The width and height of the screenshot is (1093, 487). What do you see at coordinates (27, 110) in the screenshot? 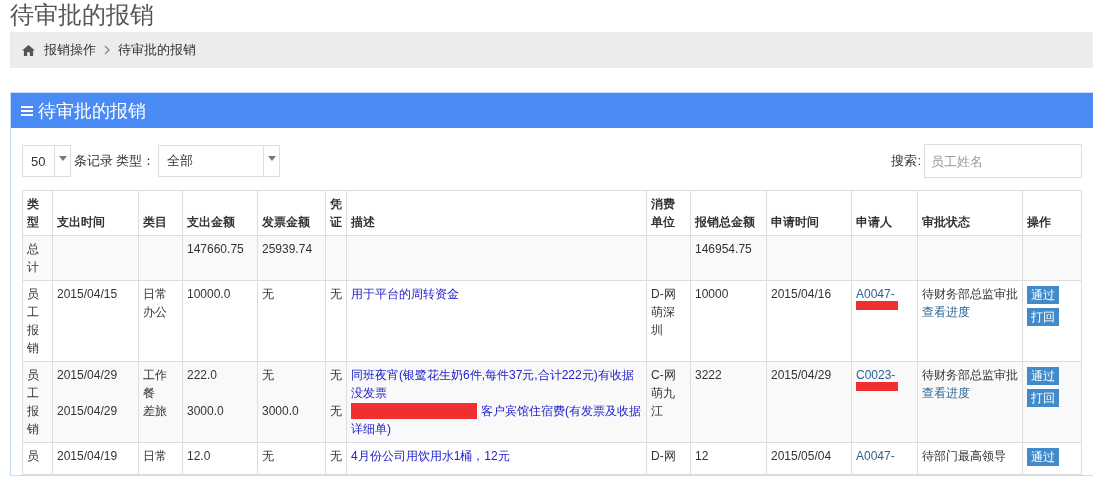
I see `menu-icon` at bounding box center [27, 110].